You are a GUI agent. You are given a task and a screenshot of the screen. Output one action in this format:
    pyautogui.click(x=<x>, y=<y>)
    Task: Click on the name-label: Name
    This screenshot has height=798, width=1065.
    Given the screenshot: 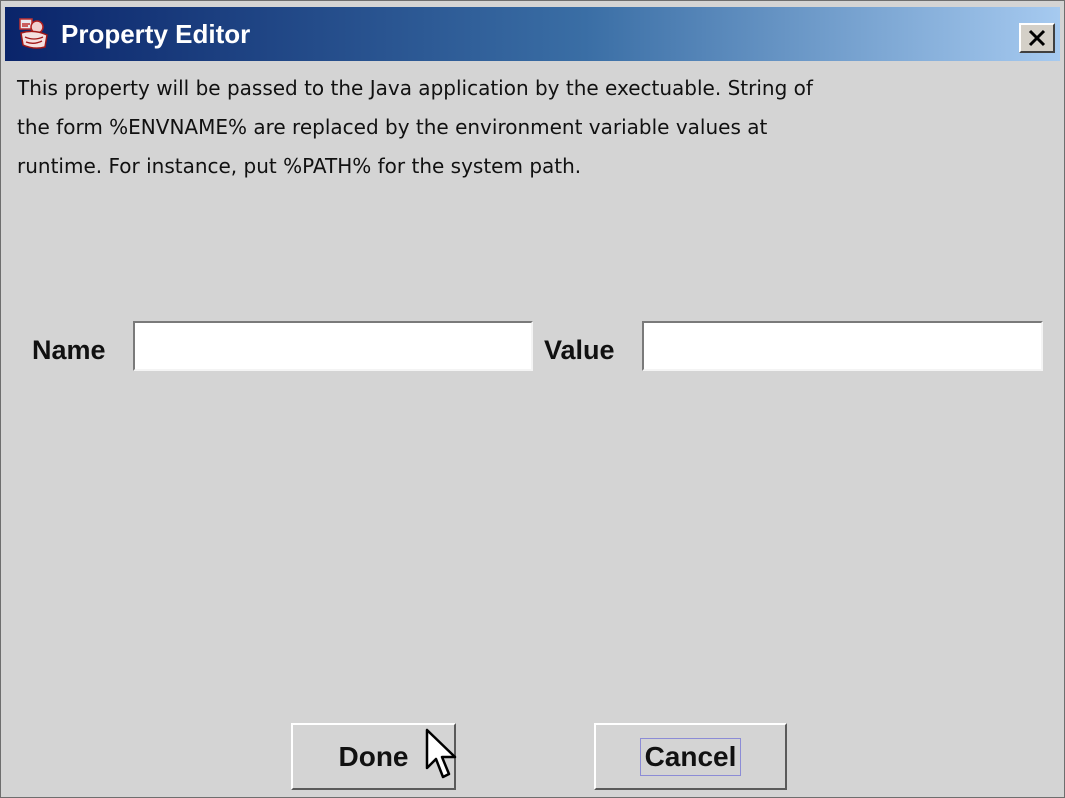 What is the action you would take?
    pyautogui.click(x=69, y=350)
    